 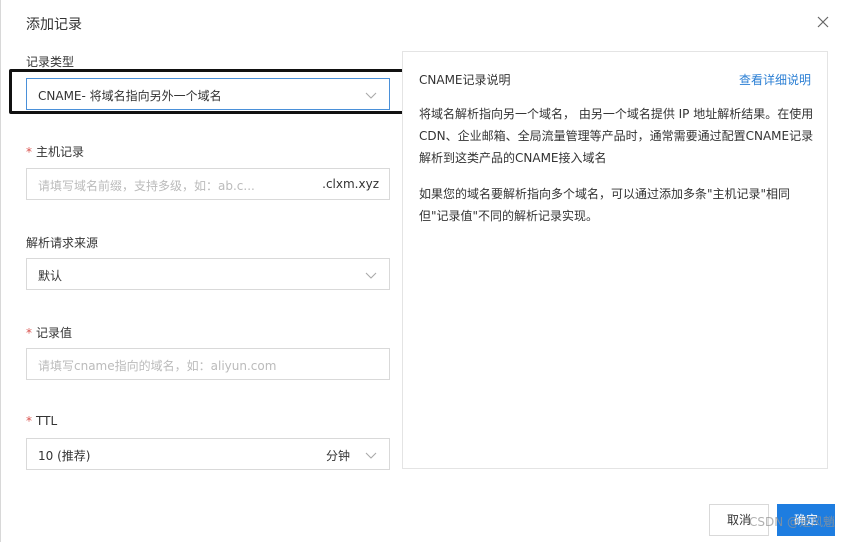 I want to click on ttl-label-text: TTL, so click(x=47, y=421).